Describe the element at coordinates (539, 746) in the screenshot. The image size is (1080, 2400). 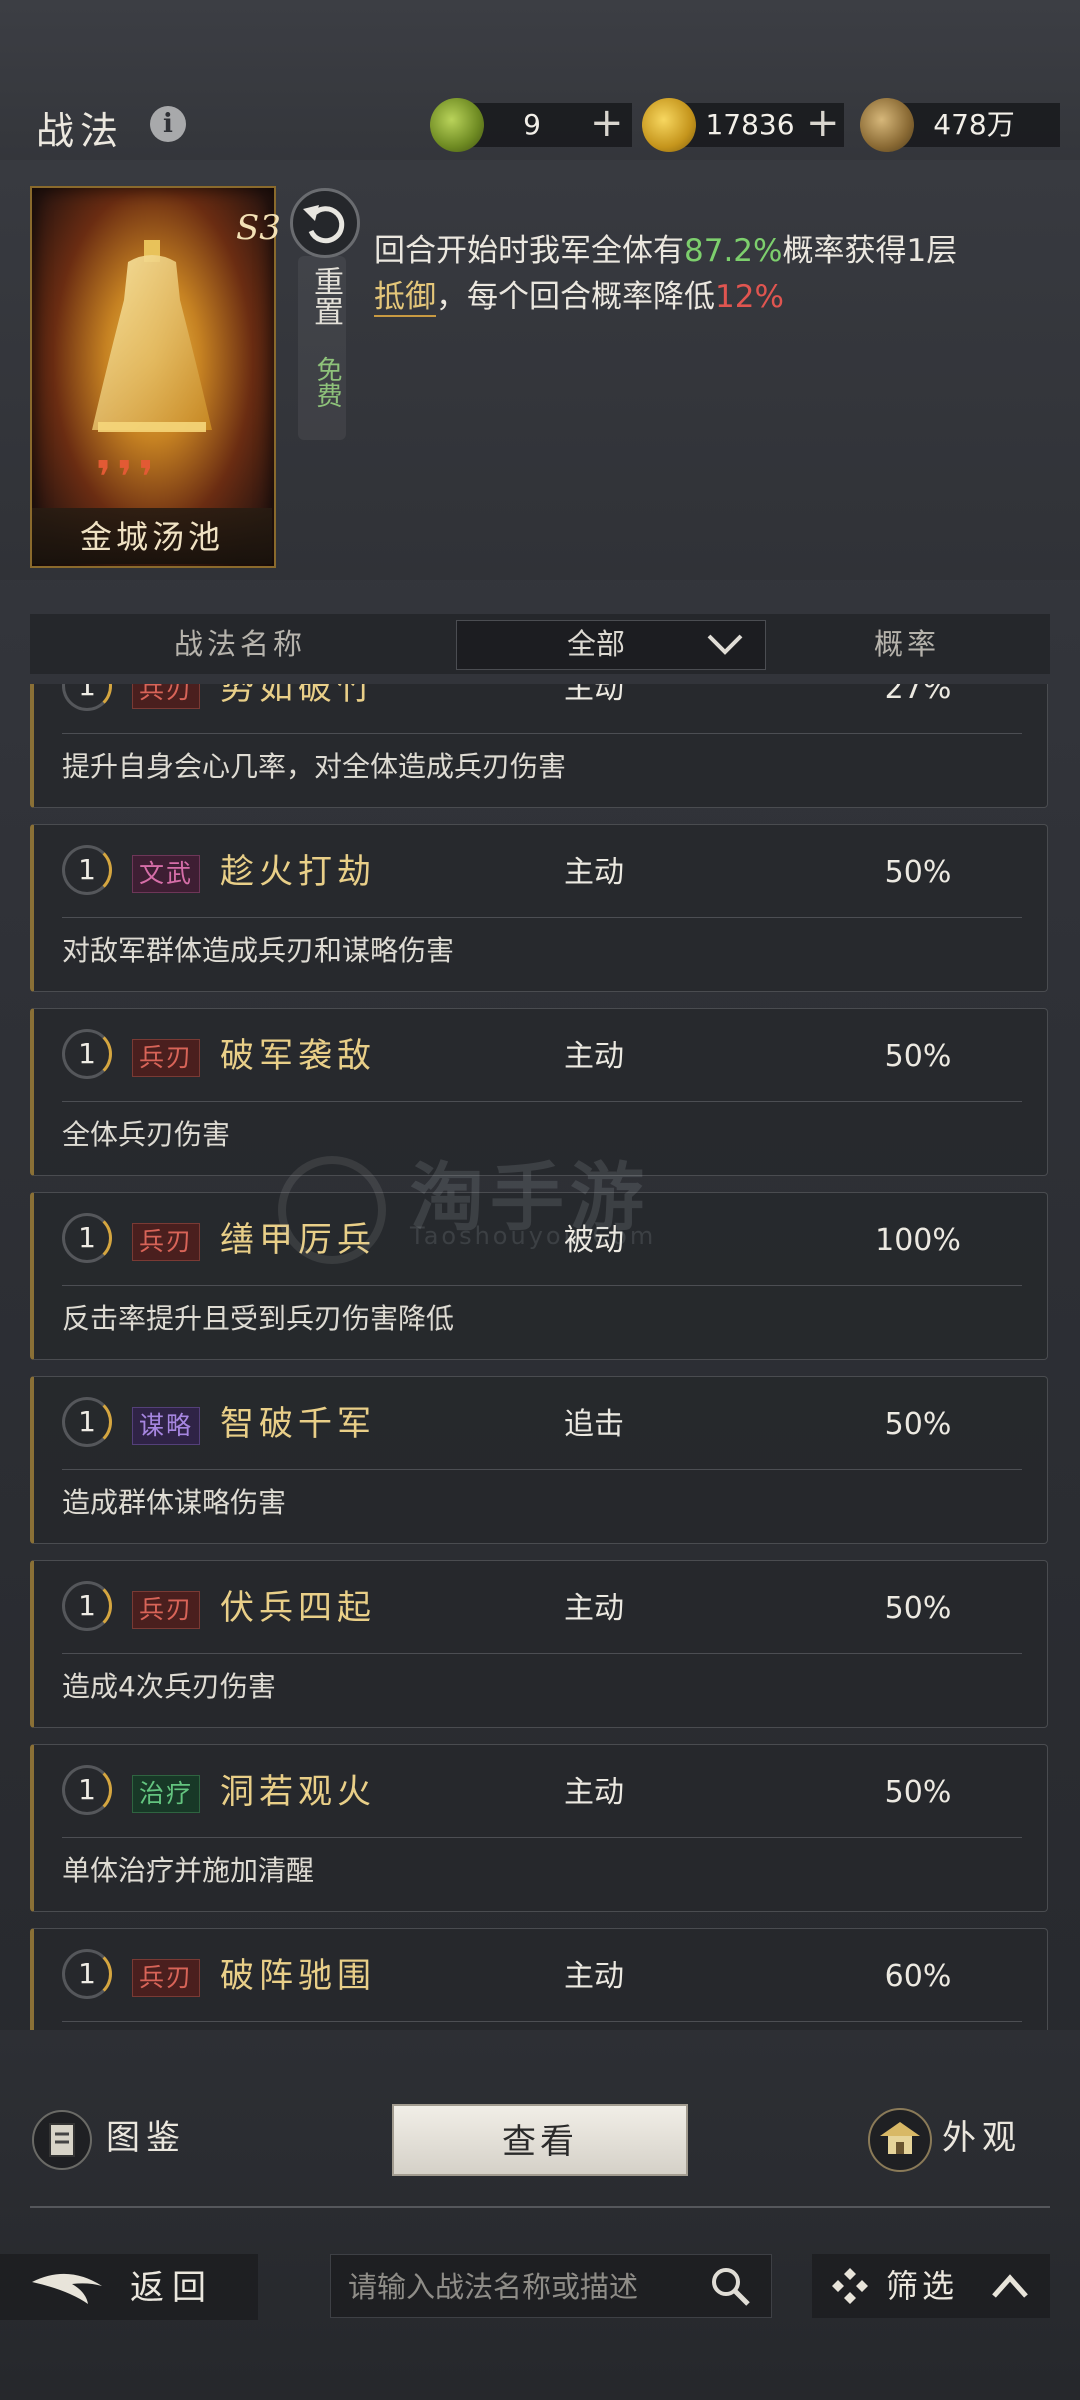
I see `skill-row: 1 兵刃 势如破竹 主动 27% 提升自身会心几率，对全体造成兵刃伤害` at that location.